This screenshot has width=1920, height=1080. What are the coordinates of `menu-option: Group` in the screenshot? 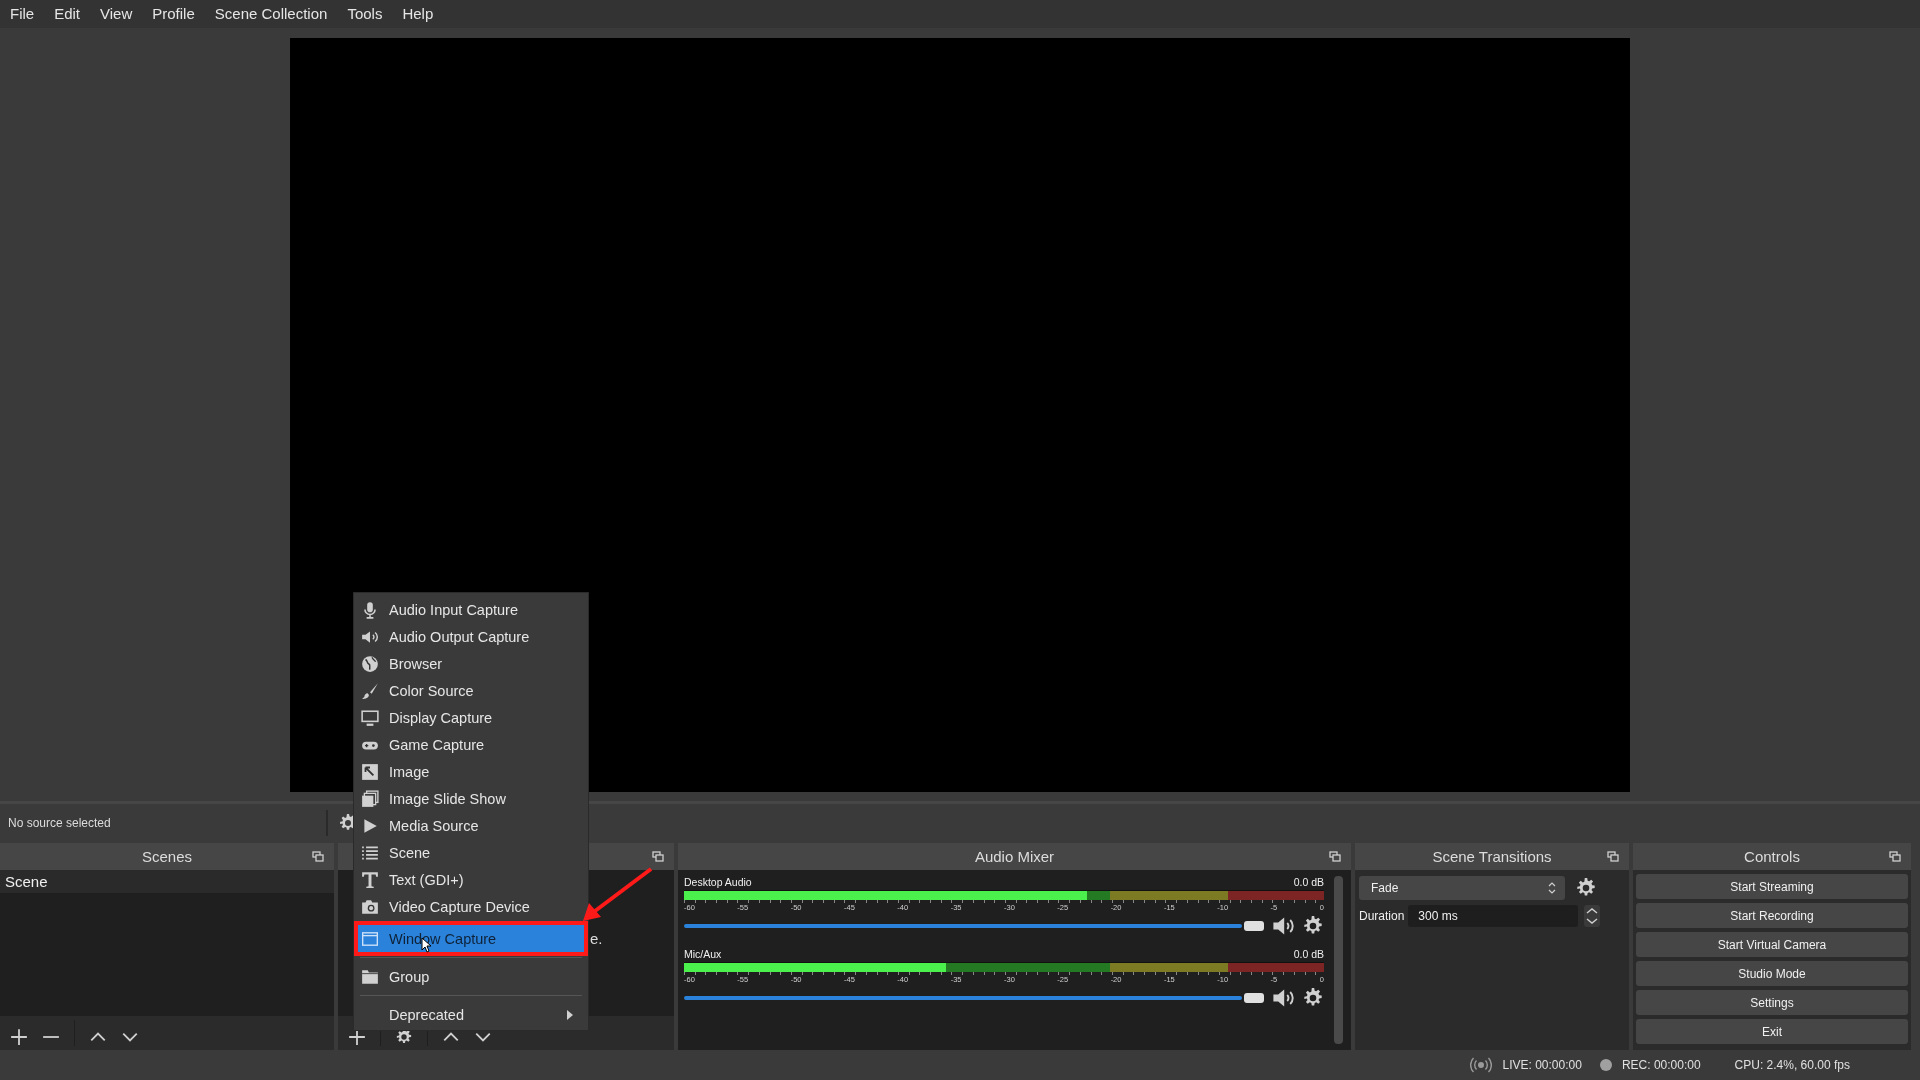 It's located at (471, 976).